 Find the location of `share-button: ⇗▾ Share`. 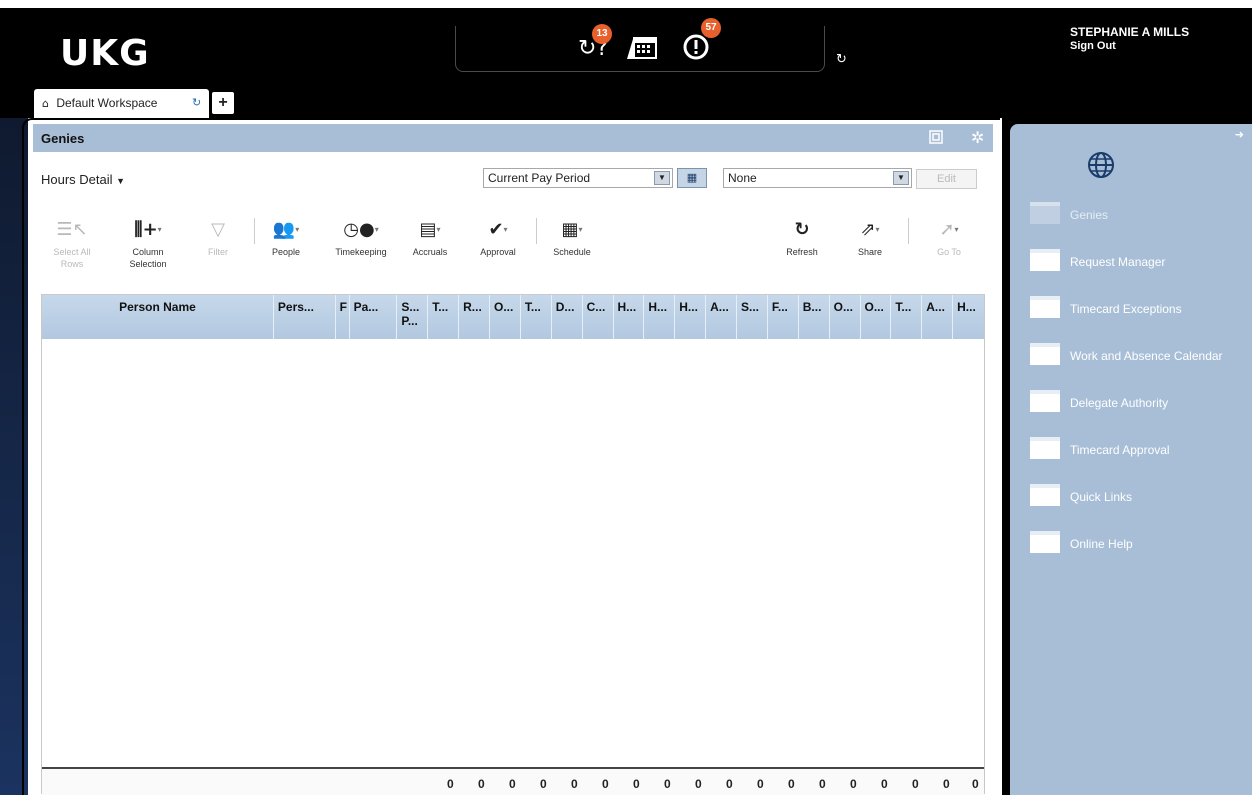

share-button: ⇗▾ Share is located at coordinates (870, 239).